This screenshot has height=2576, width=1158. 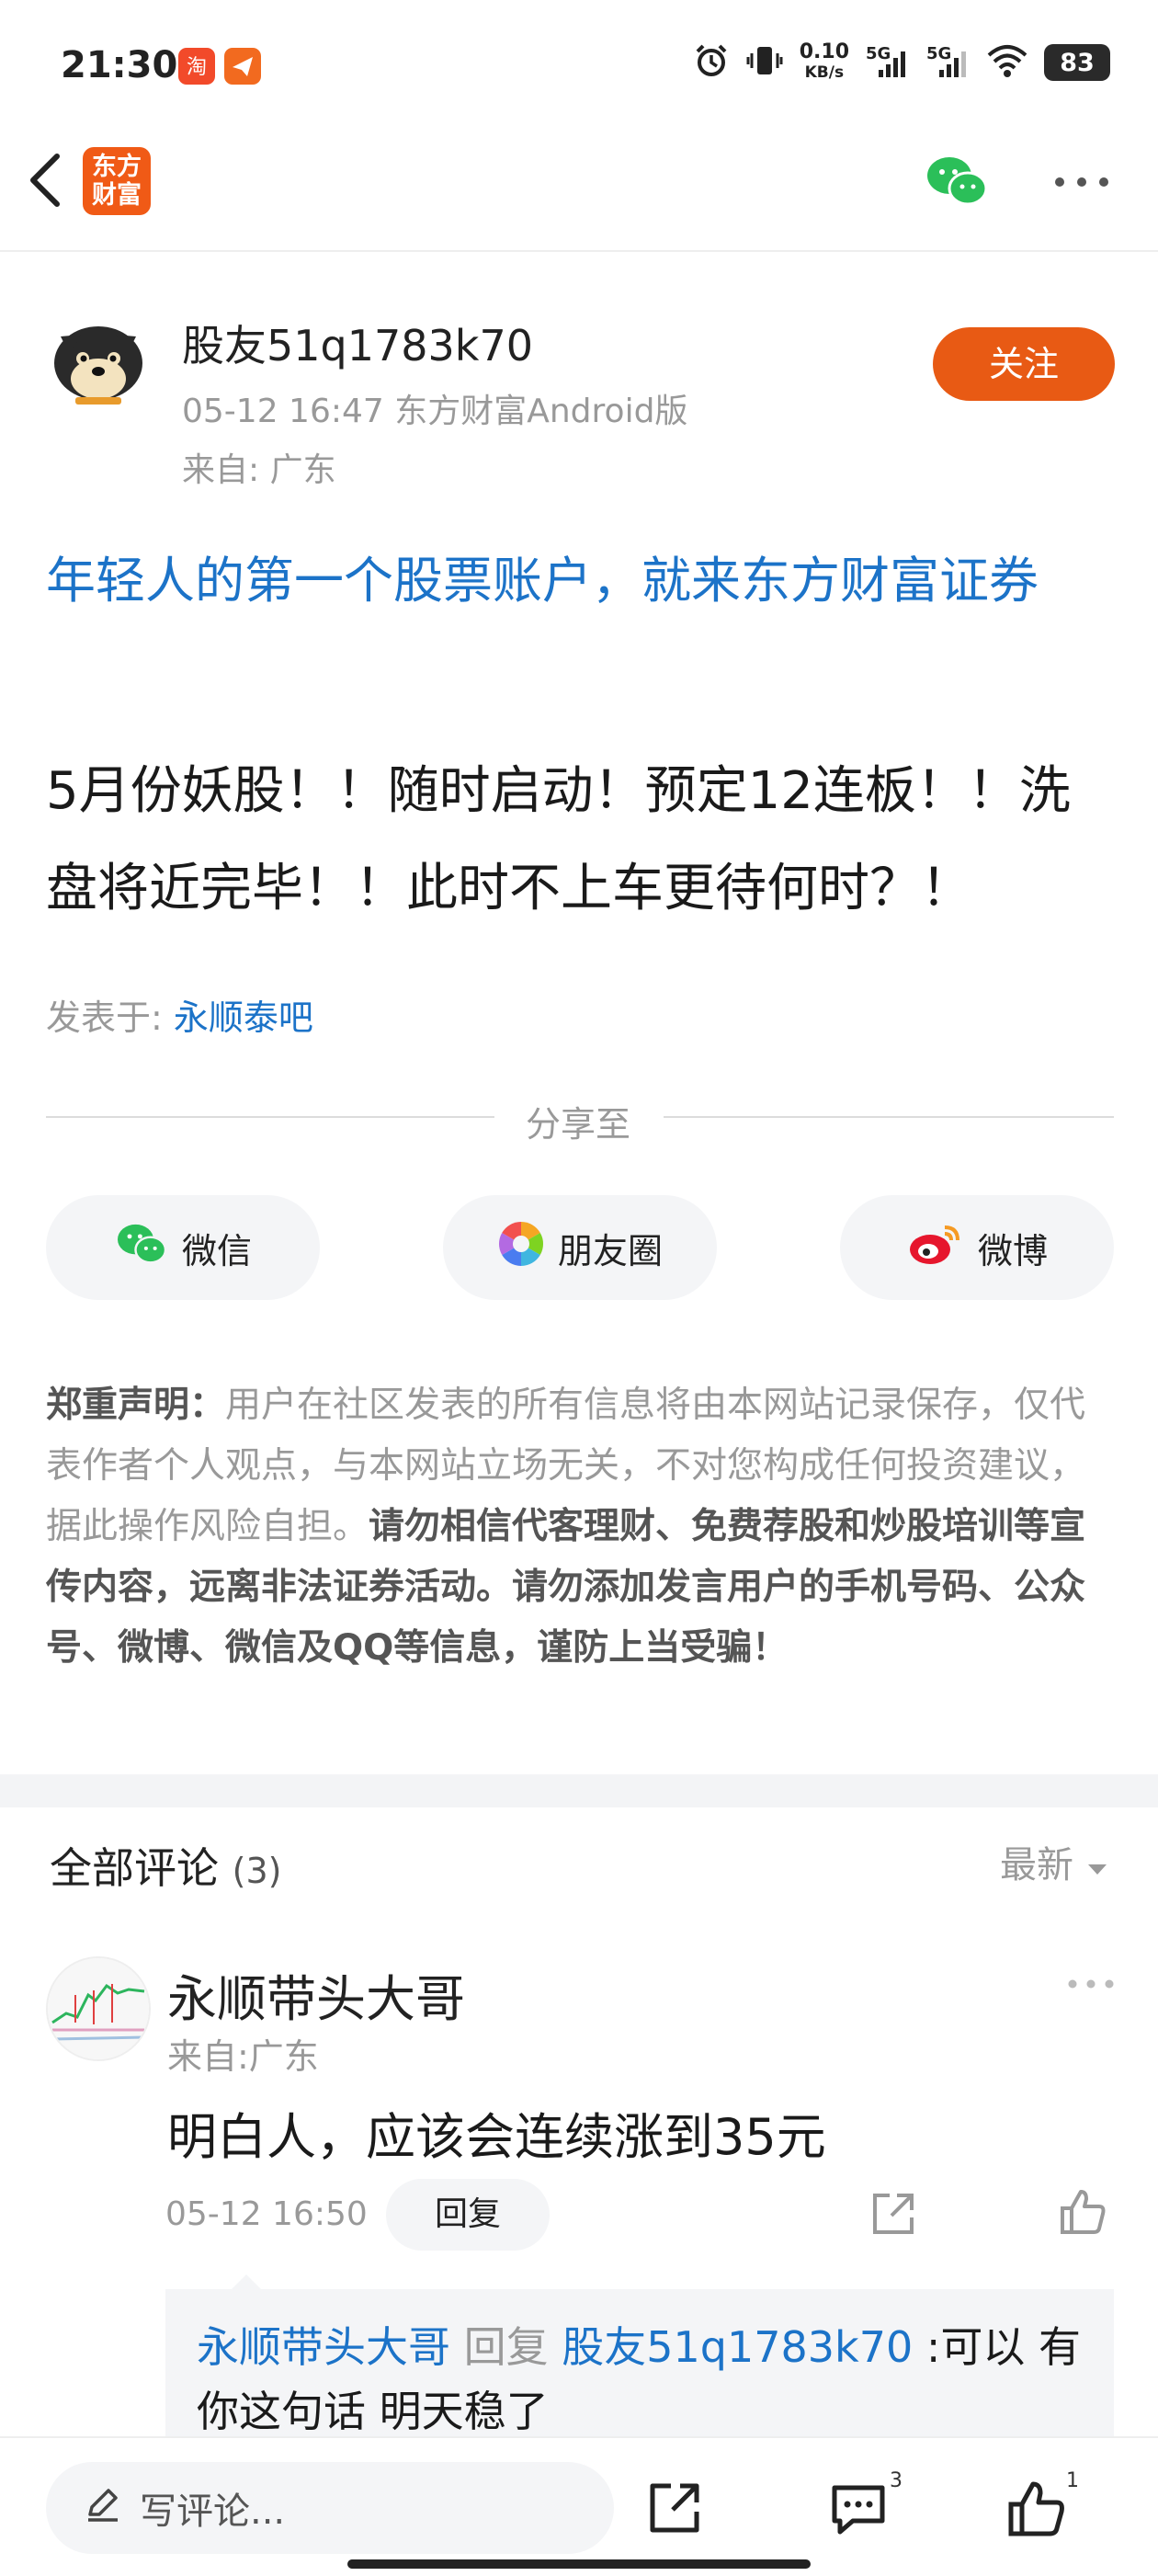 I want to click on back-button, so click(x=46, y=180).